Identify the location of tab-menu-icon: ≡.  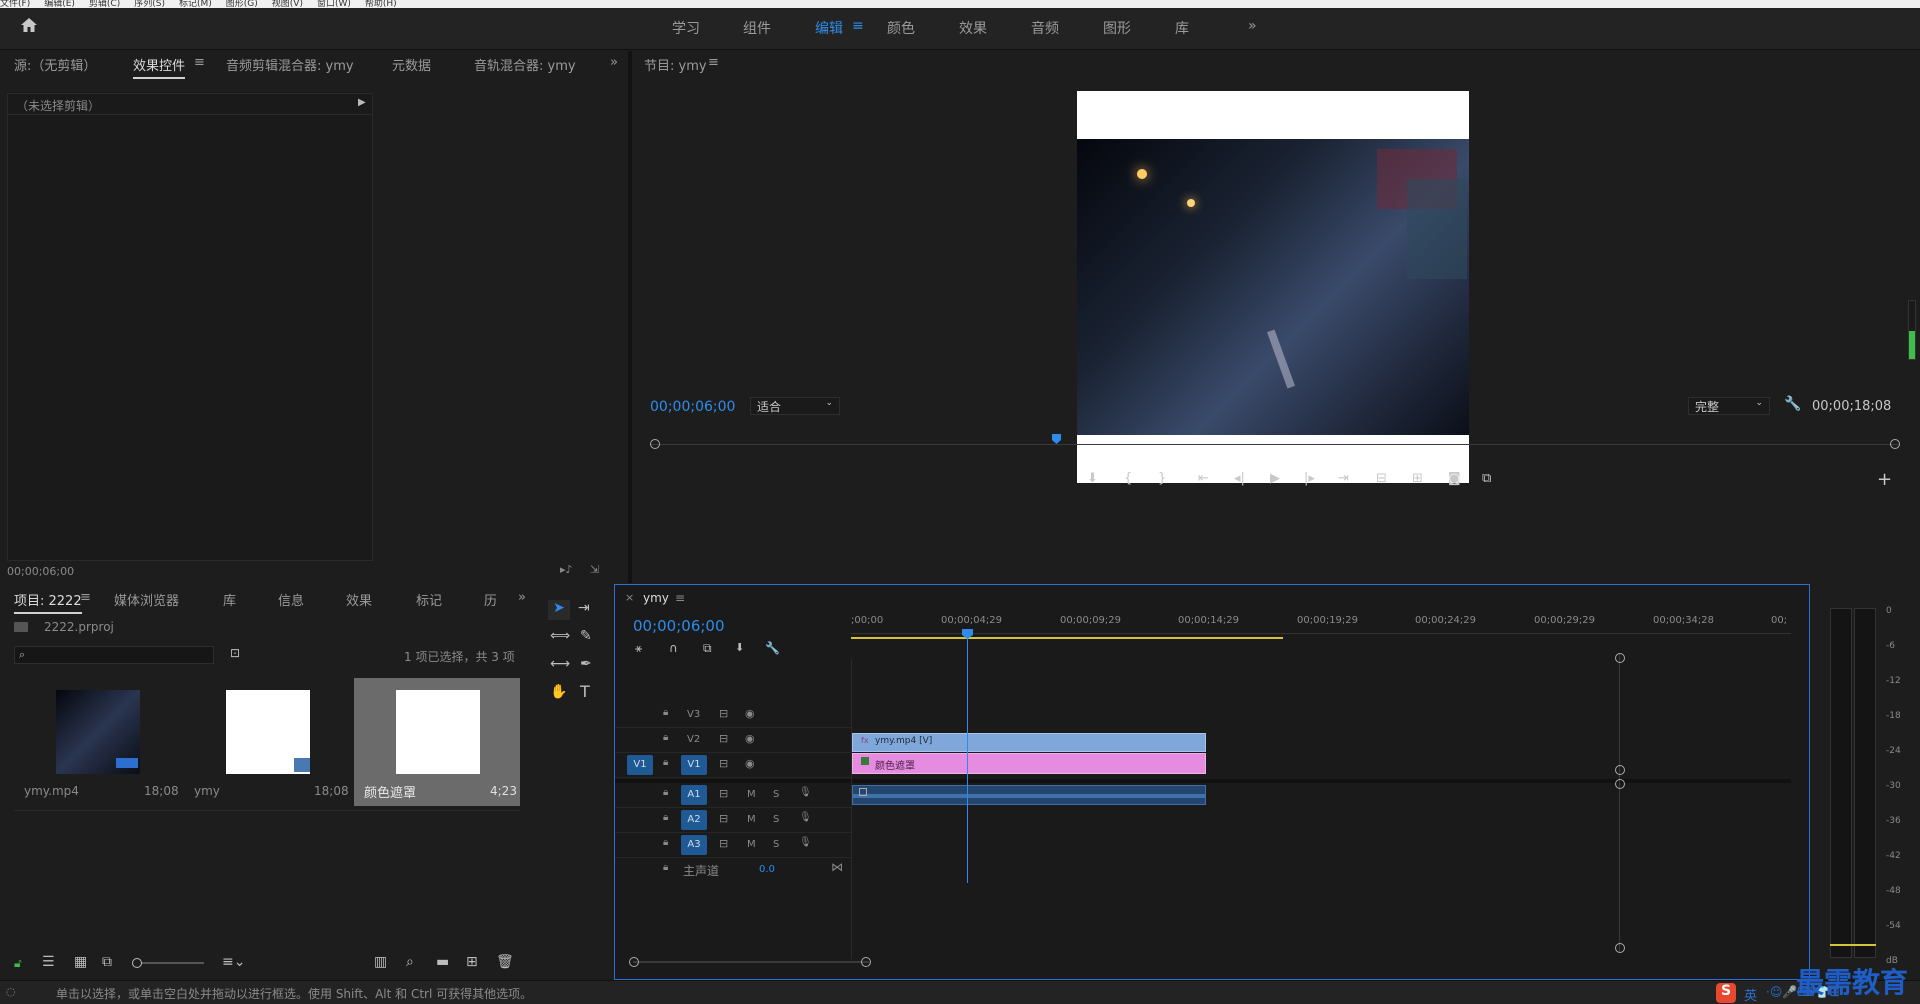
(199, 62).